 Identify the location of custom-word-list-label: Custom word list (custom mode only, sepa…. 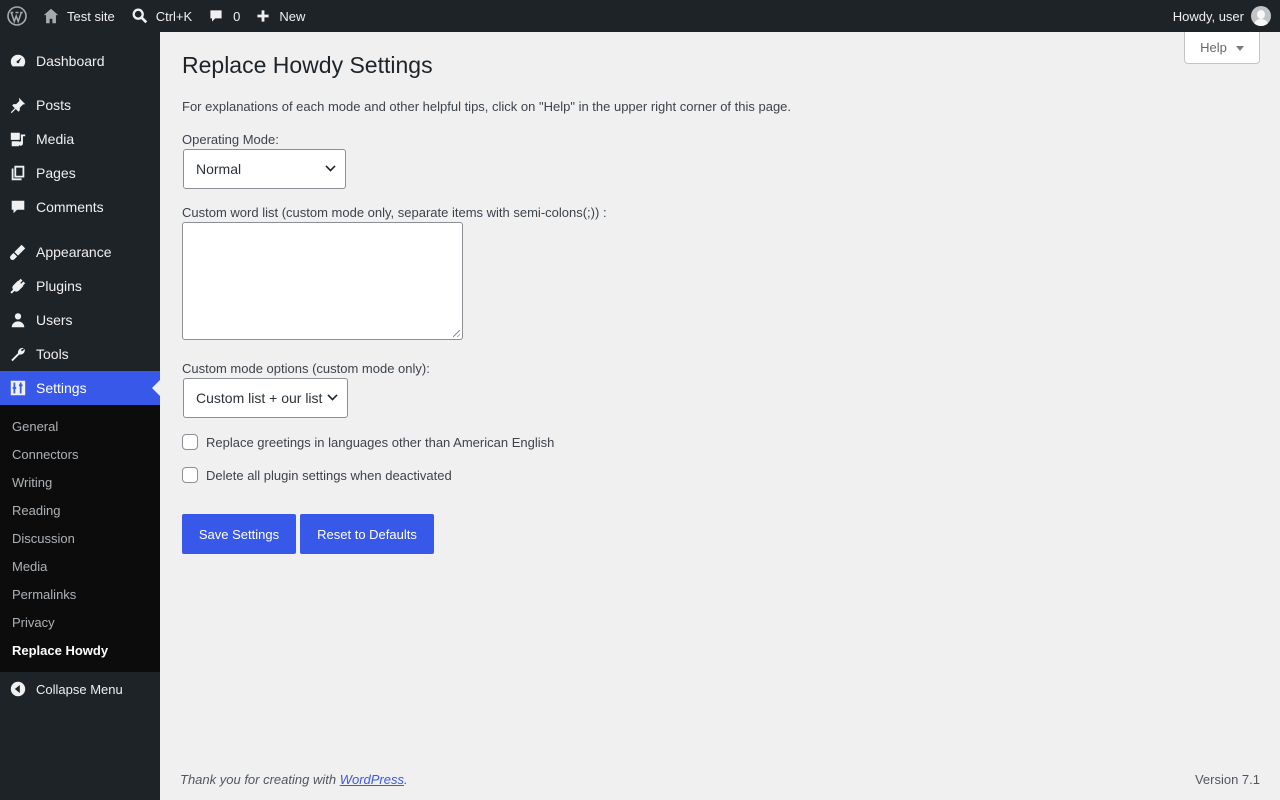
(394, 212).